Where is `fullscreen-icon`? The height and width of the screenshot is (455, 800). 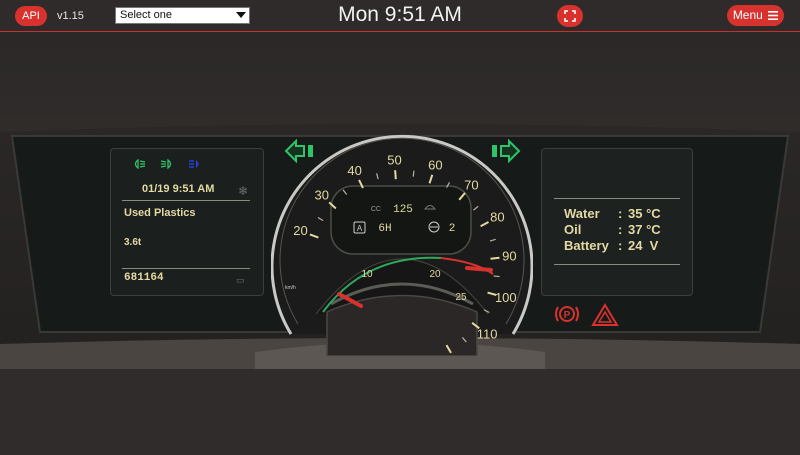 fullscreen-icon is located at coordinates (570, 16).